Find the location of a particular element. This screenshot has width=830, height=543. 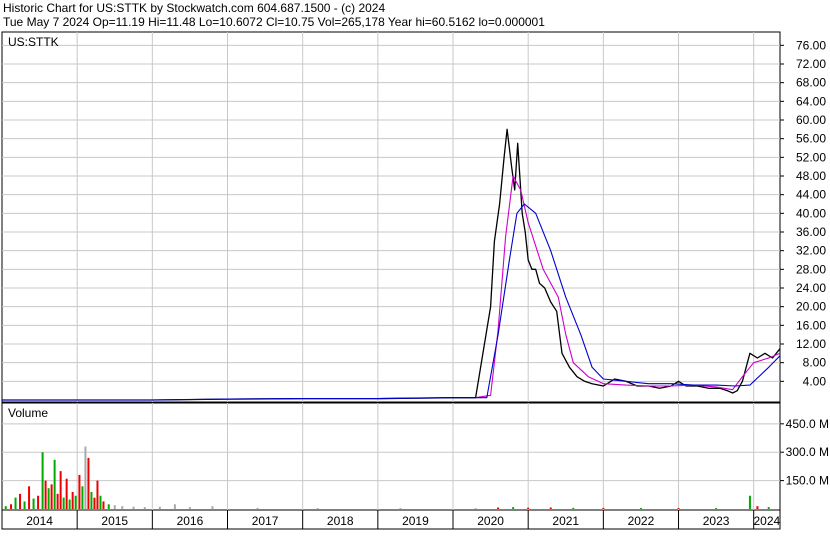

volume-tick-label: 450.0 M is located at coordinates (807, 424).